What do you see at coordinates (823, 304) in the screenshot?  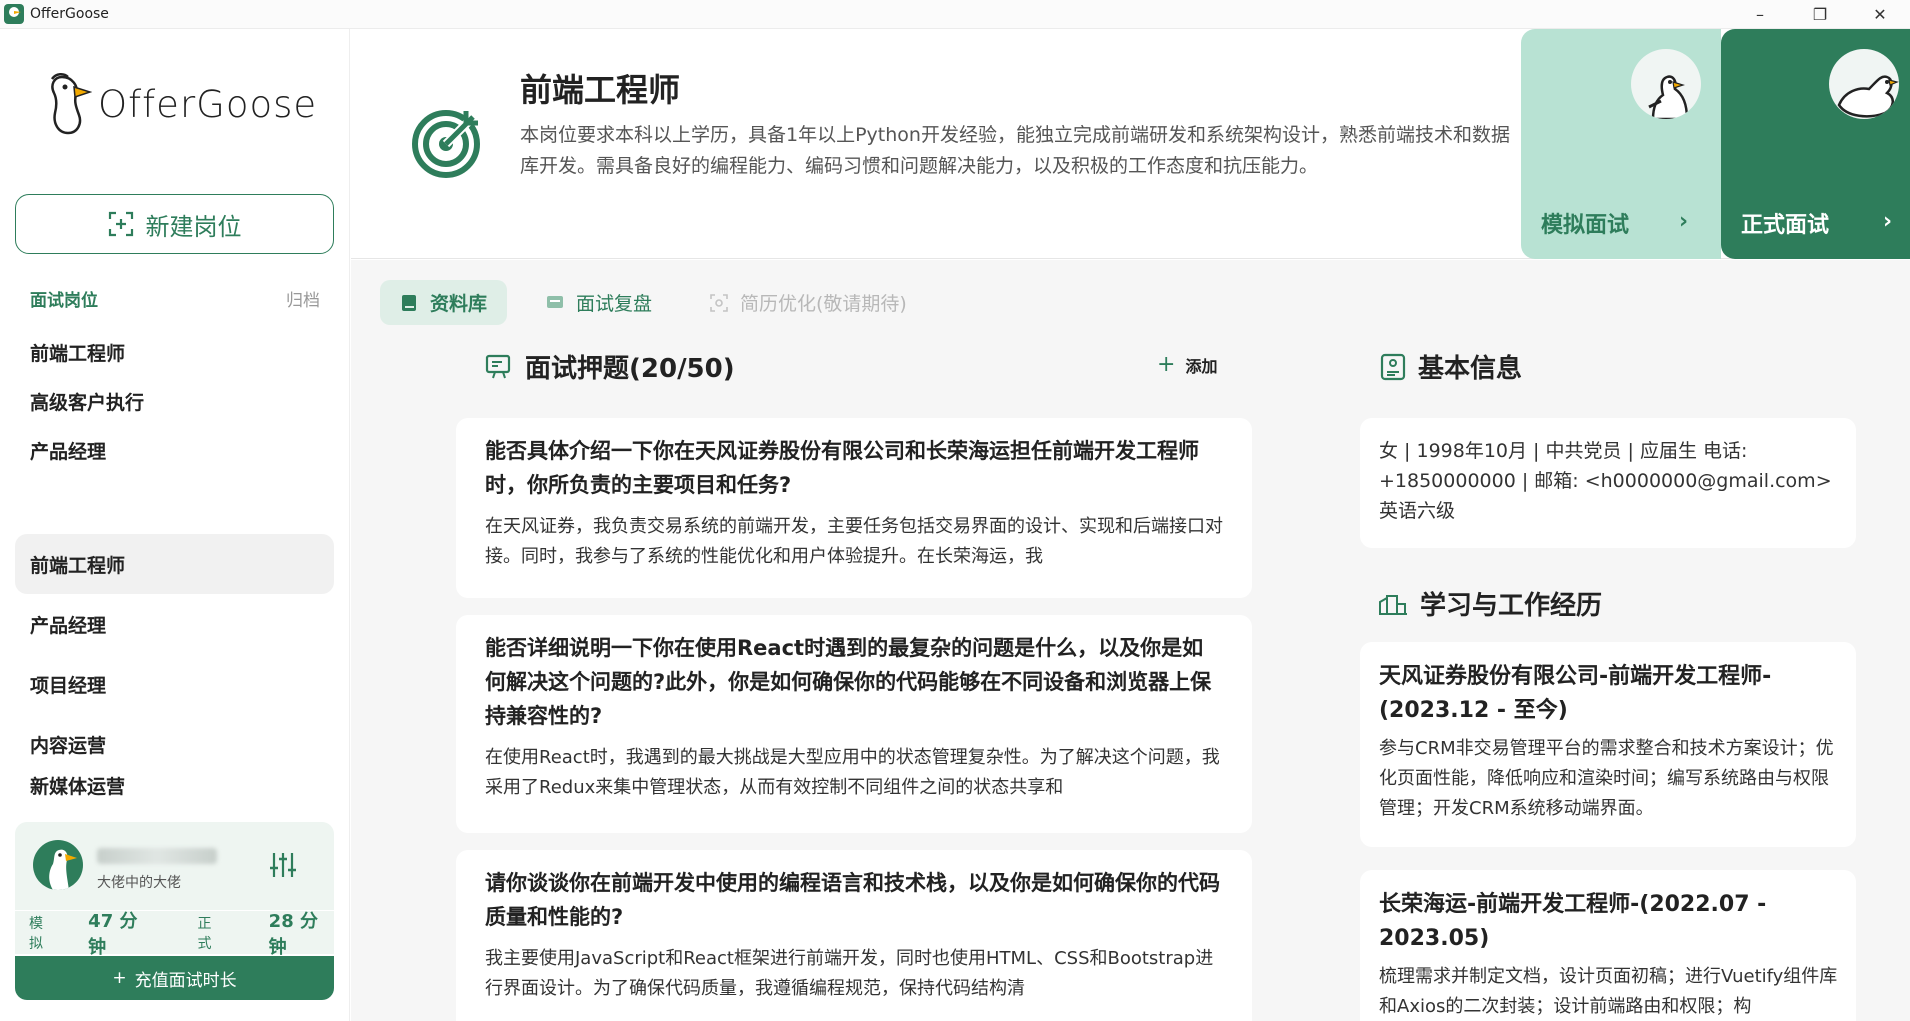 I see `tab-label: 简历优化(敬请期待)` at bounding box center [823, 304].